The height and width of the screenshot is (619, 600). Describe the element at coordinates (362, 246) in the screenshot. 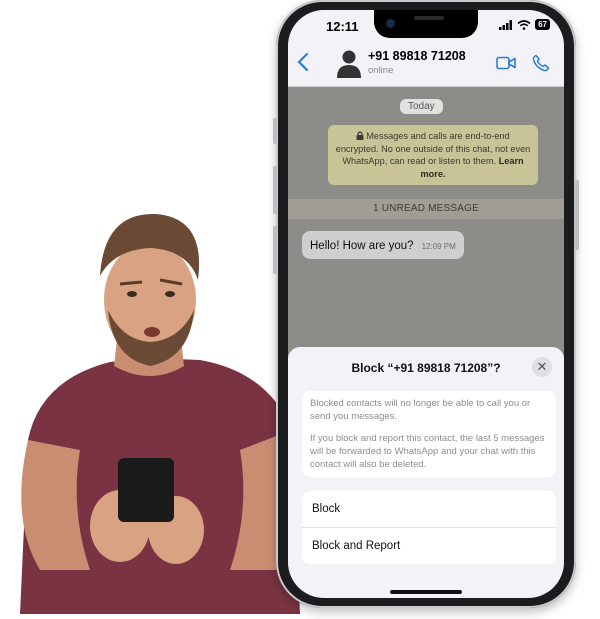

I see `message-text: Hello! How are you?` at that location.